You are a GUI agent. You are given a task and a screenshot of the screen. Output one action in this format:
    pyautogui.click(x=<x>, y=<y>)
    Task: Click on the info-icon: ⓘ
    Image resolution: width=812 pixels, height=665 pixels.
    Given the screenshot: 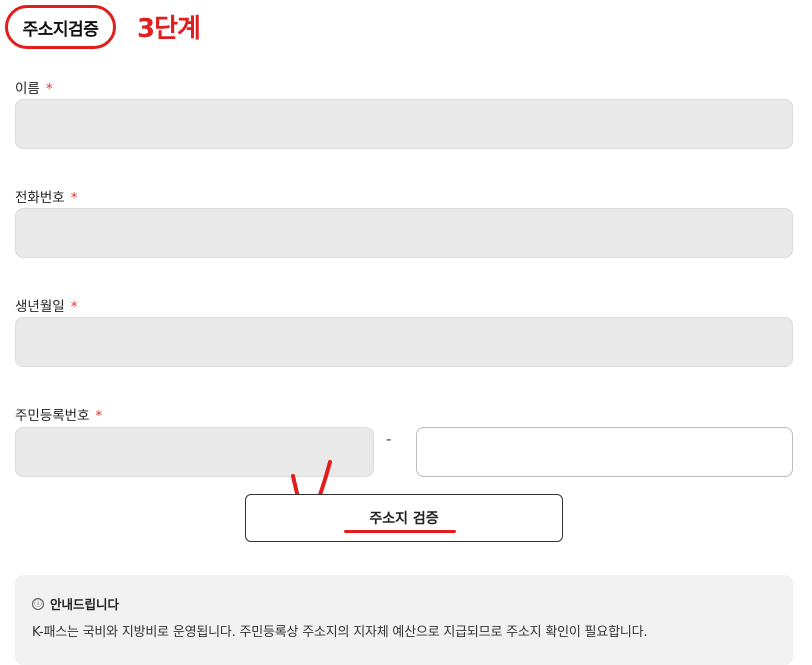 What is the action you would take?
    pyautogui.click(x=38, y=603)
    